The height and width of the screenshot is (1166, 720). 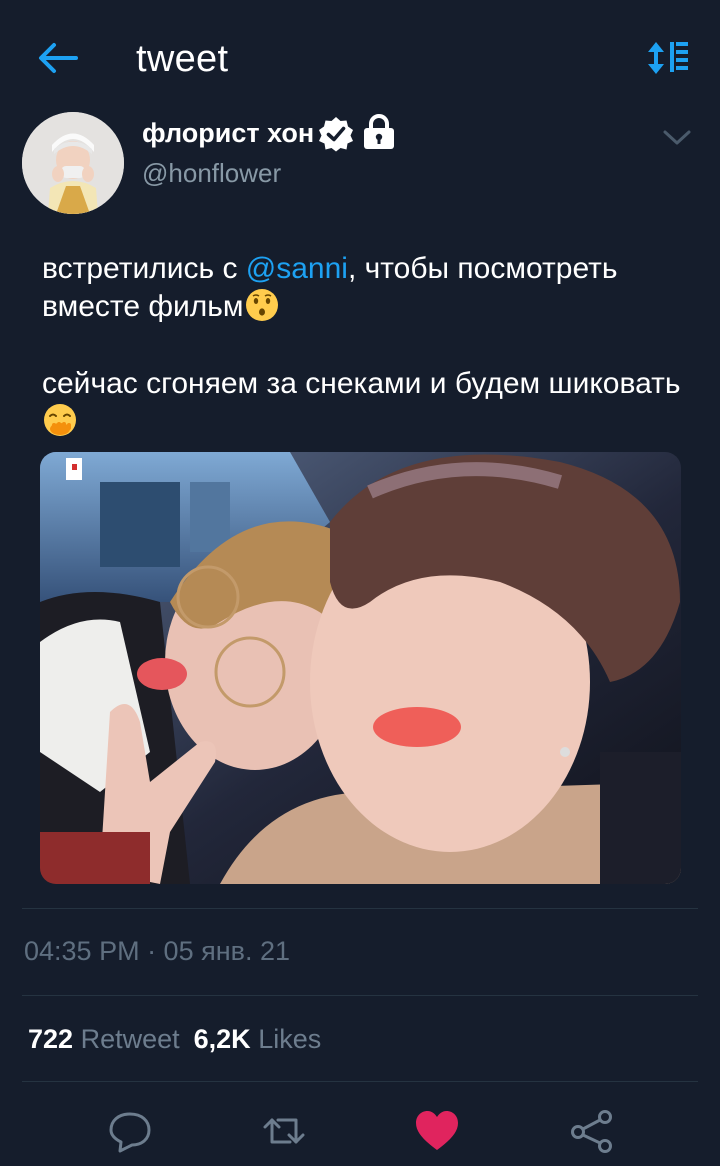 I want to click on tweet-timestamp: 04:35 PM · 05 янв. 21, so click(x=157, y=951).